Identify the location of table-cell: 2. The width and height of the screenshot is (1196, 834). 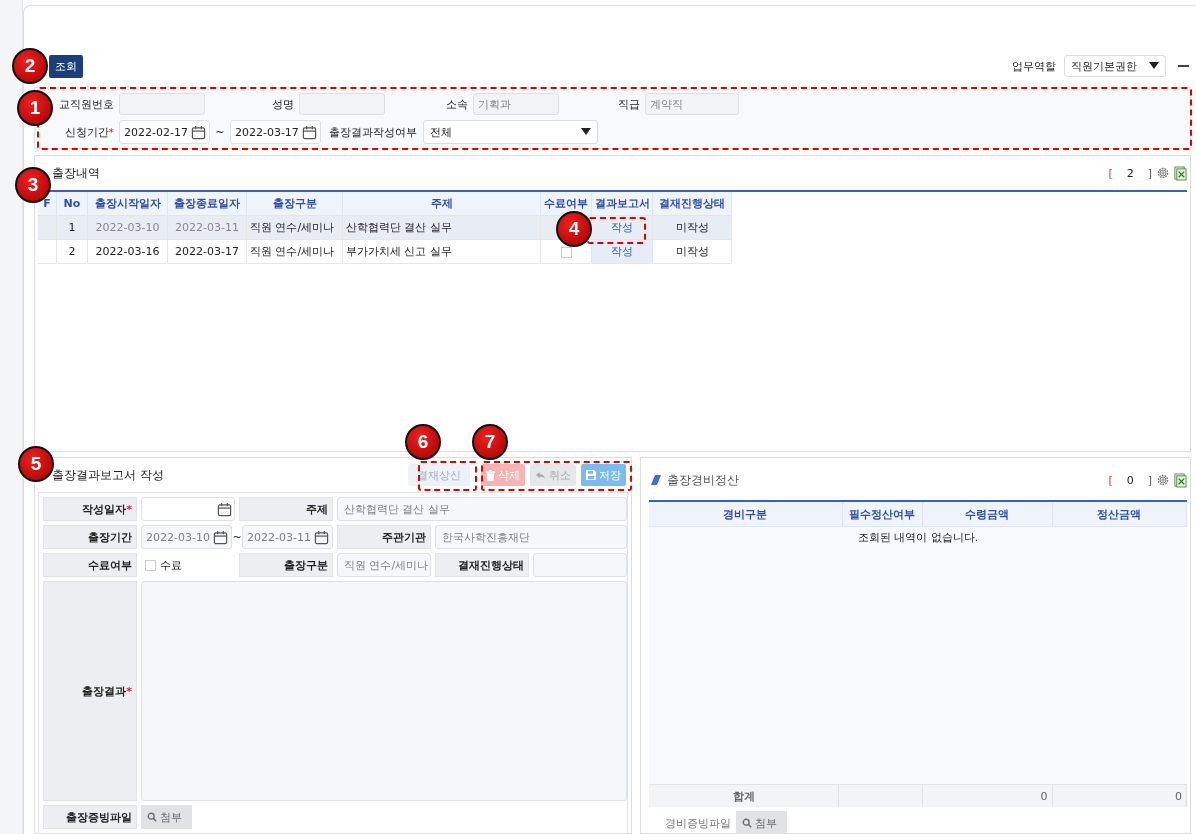
(72, 251).